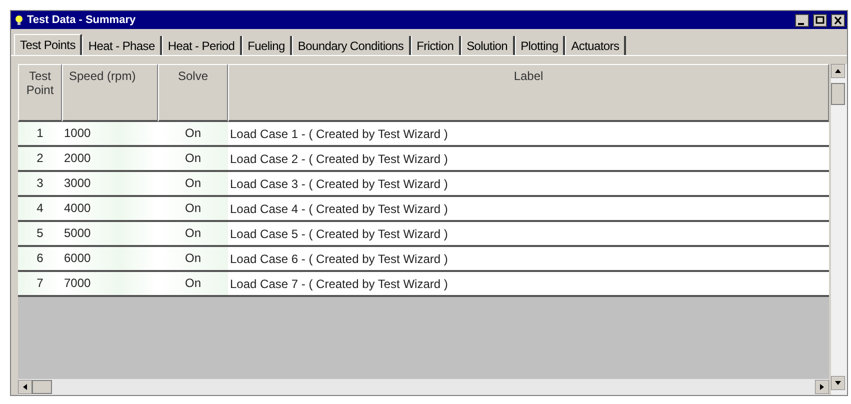 The image size is (851, 404). I want to click on scroll-up-button, so click(838, 71).